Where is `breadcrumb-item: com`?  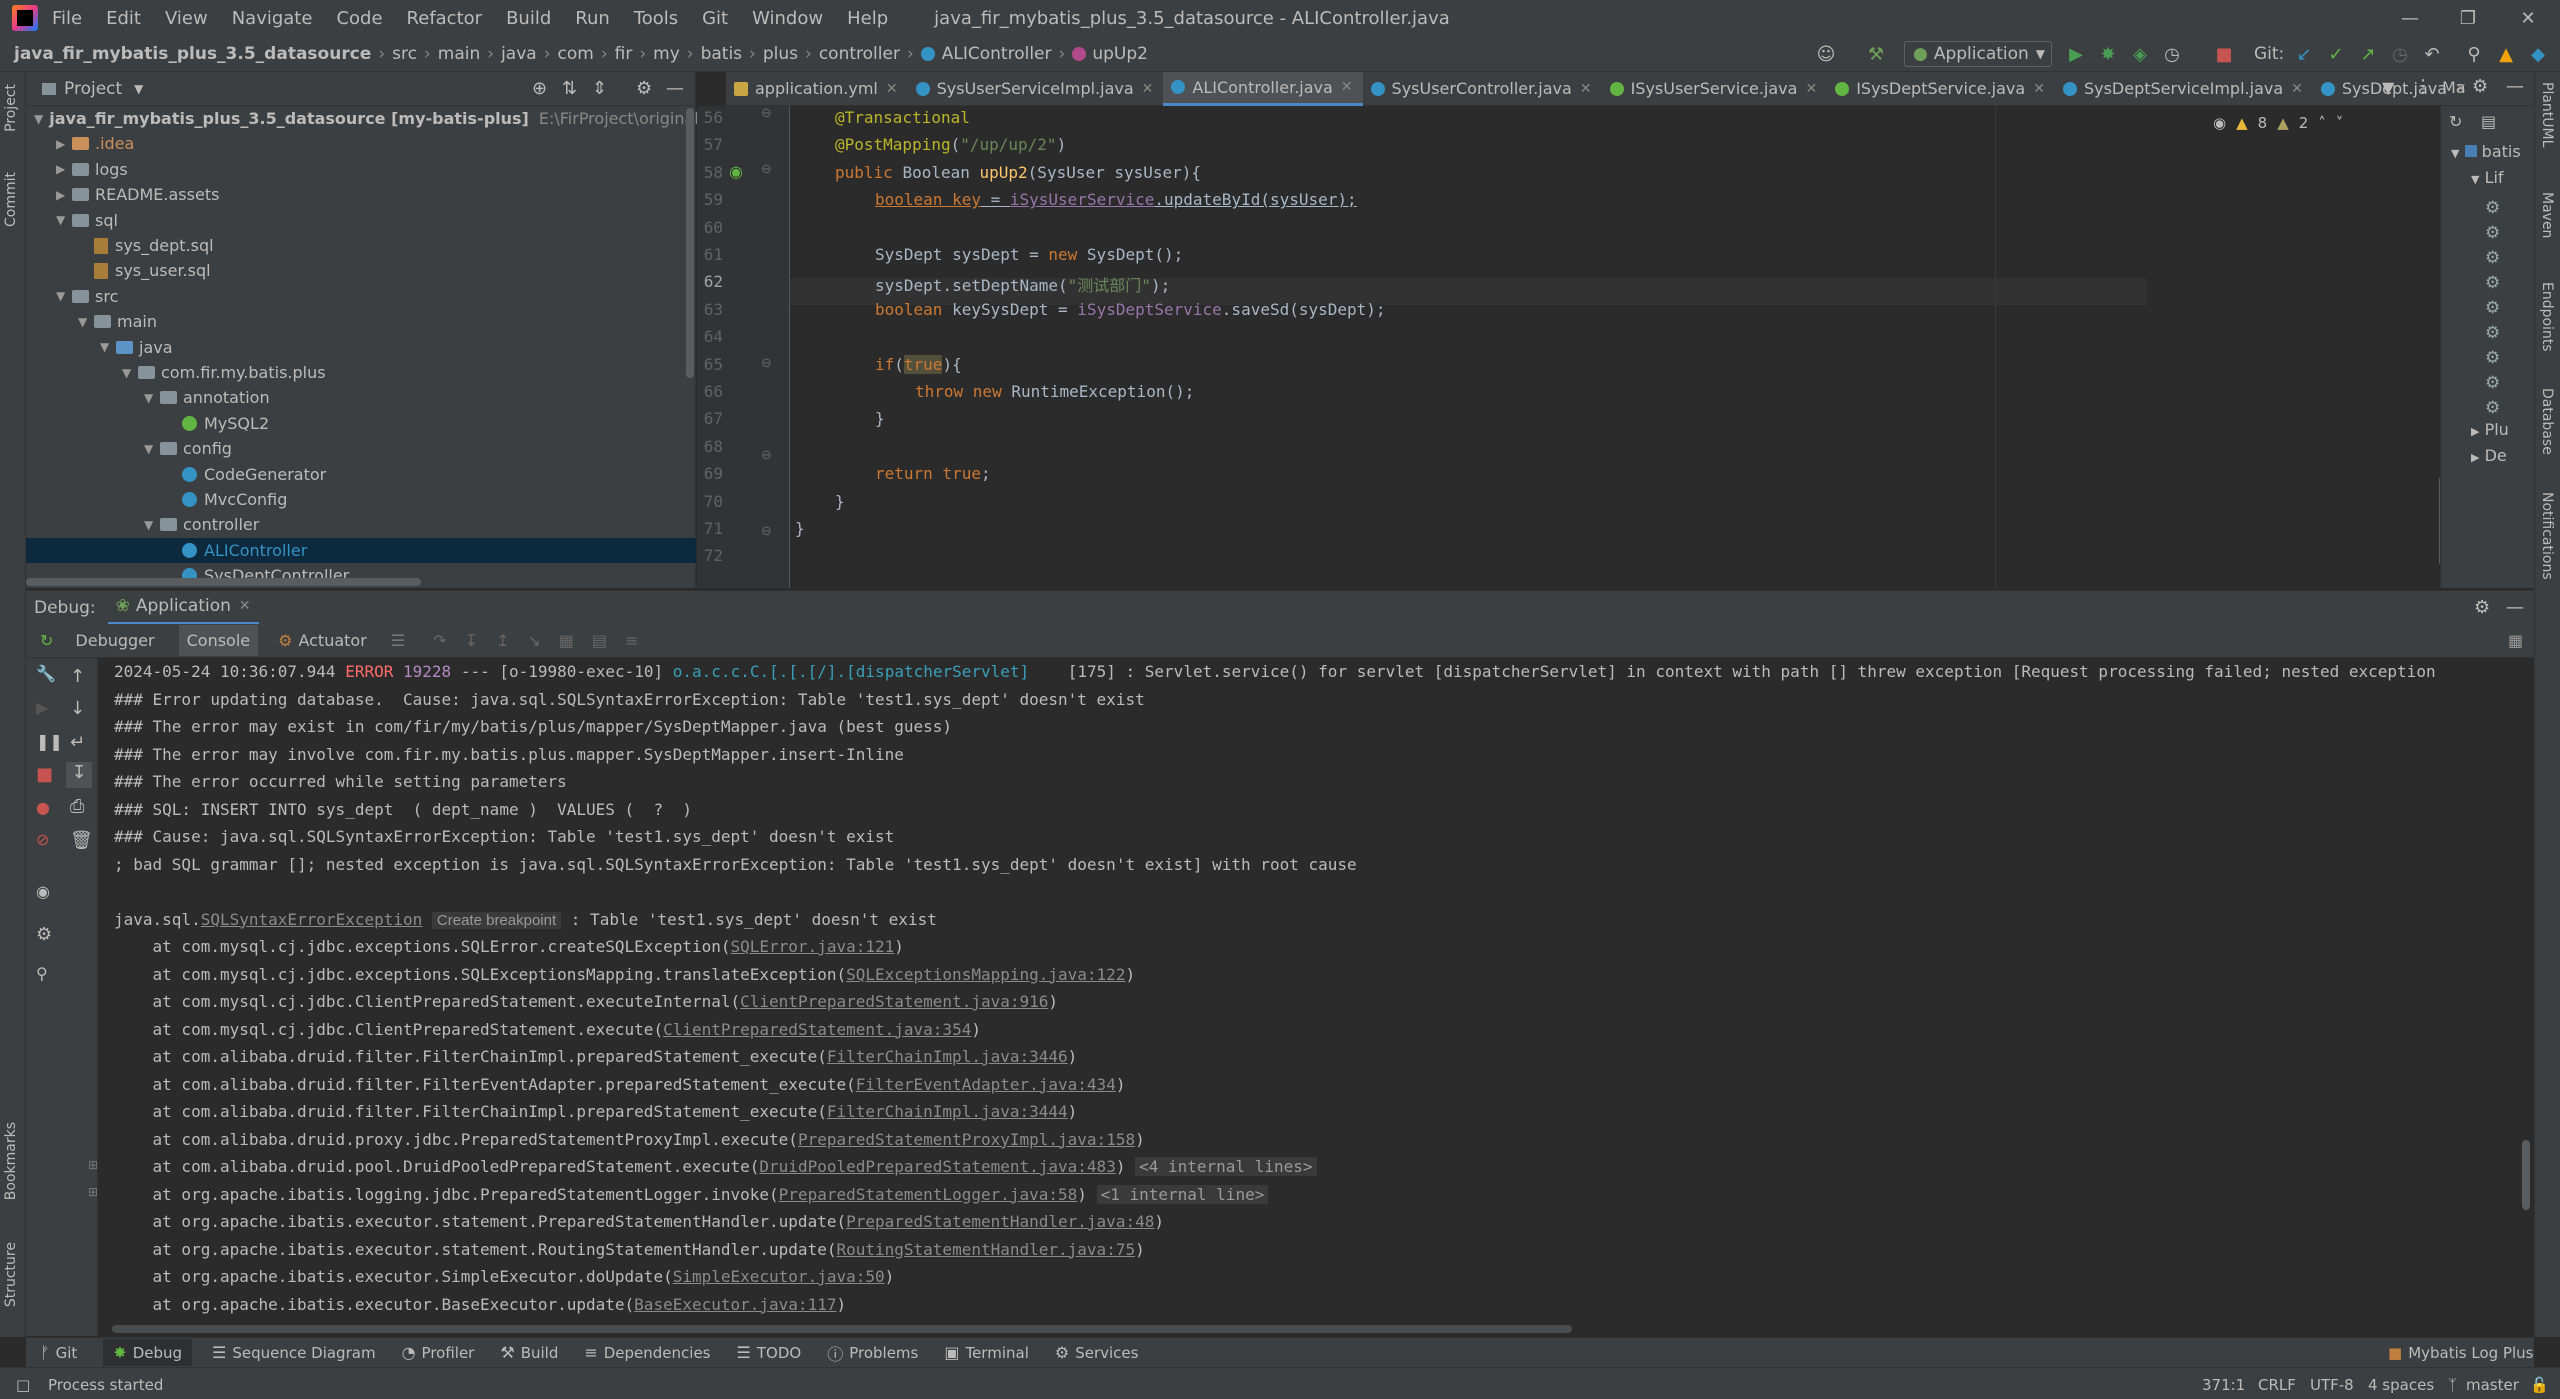 breadcrumb-item: com is located at coordinates (576, 54).